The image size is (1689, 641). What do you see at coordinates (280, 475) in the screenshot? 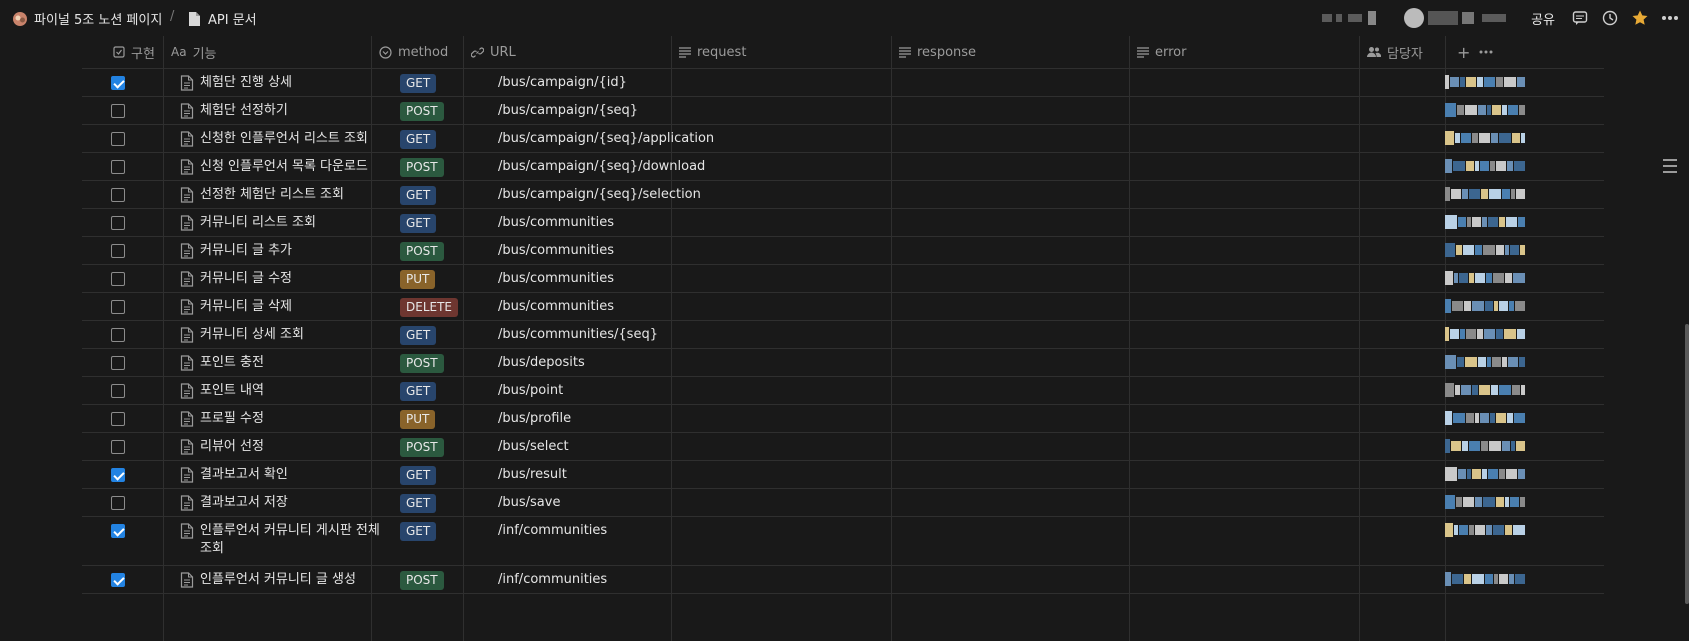
I see `row-title: 결과보고서 확인` at bounding box center [280, 475].